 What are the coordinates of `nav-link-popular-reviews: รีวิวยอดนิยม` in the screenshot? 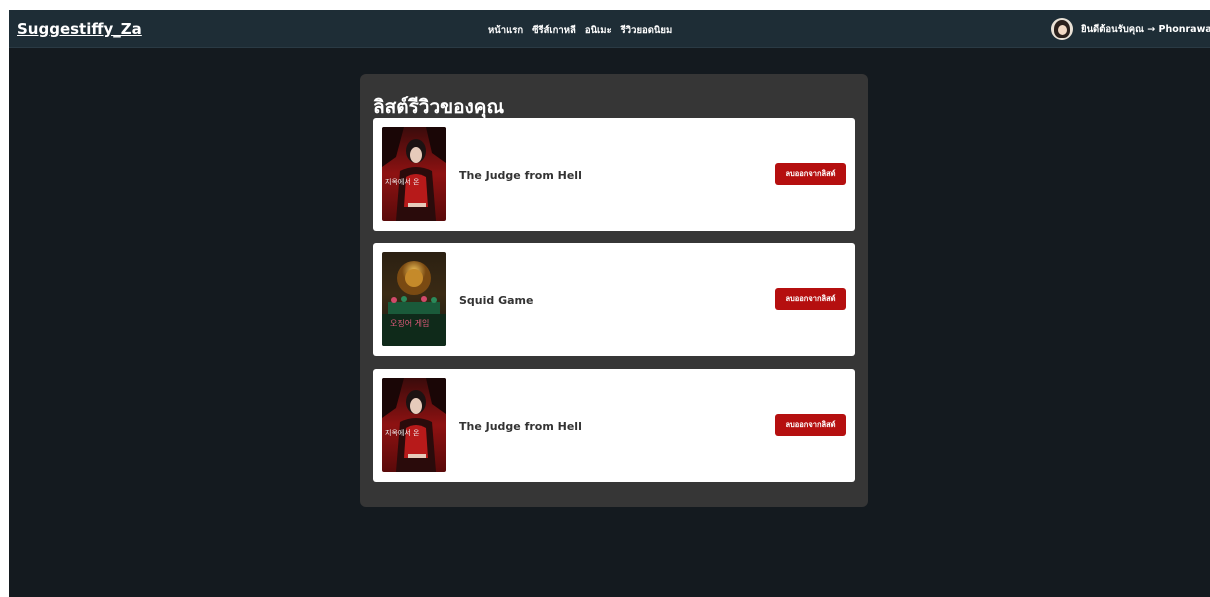 It's located at (647, 30).